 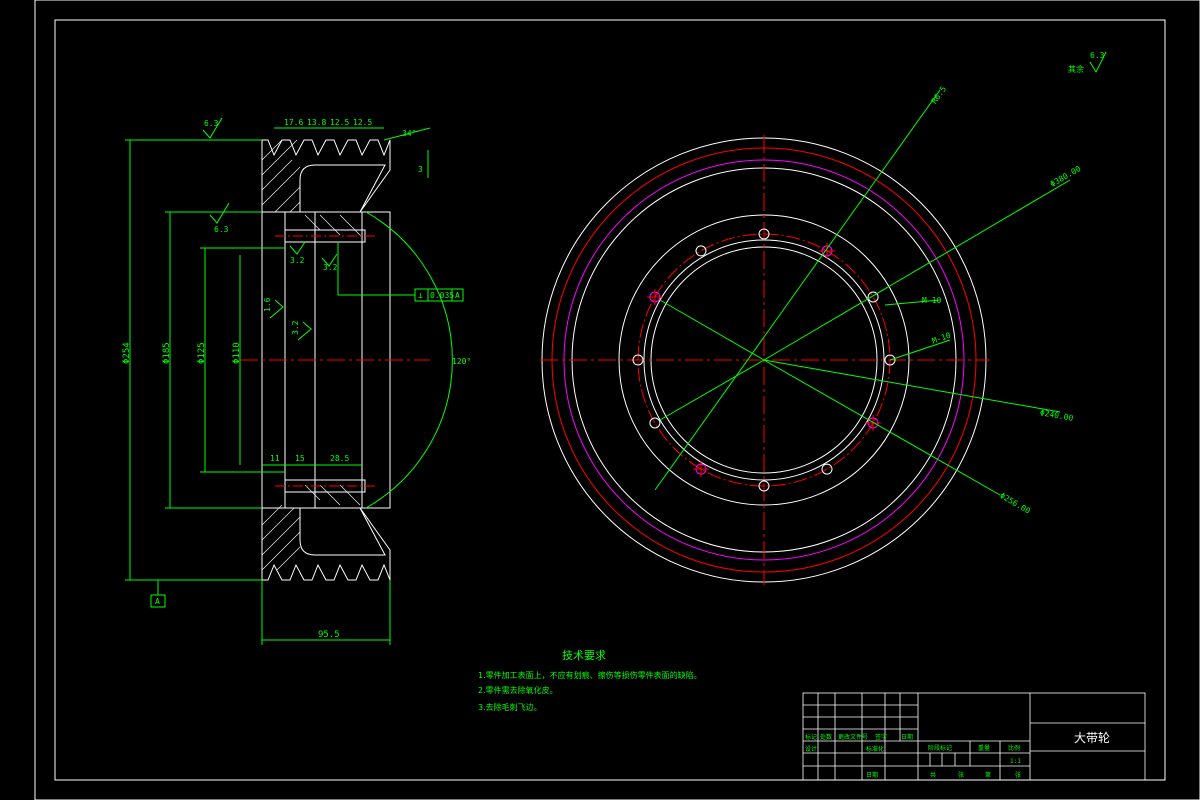 What do you see at coordinates (219, 213) in the screenshot?
I see `rough-mark-hub` at bounding box center [219, 213].